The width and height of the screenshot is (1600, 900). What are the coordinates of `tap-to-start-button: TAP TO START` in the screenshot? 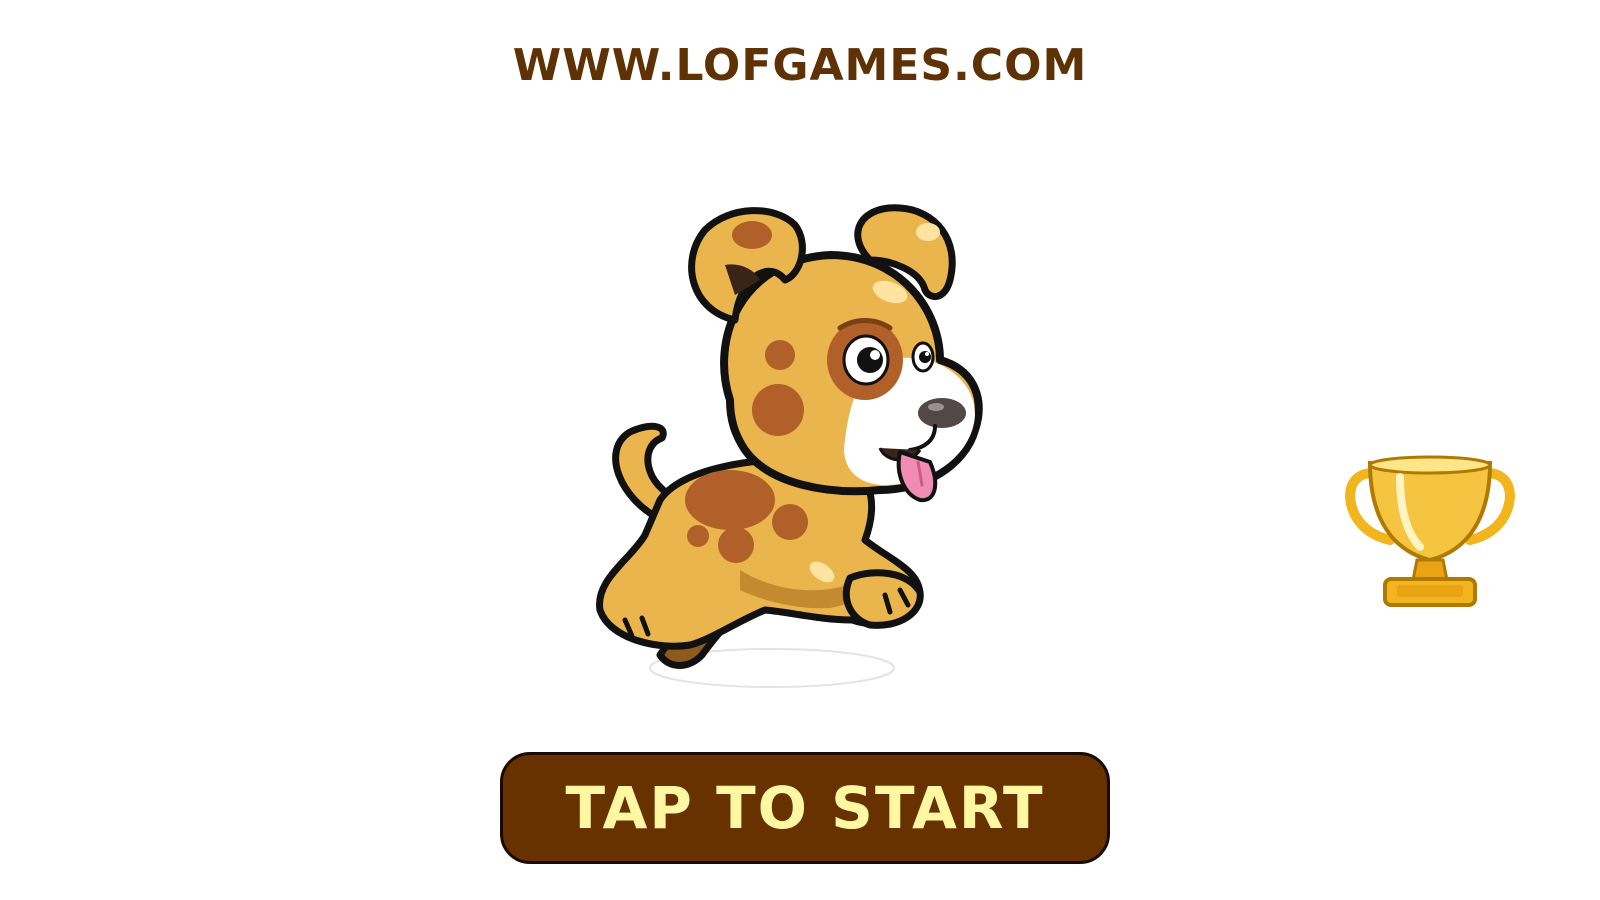 It's located at (805, 808).